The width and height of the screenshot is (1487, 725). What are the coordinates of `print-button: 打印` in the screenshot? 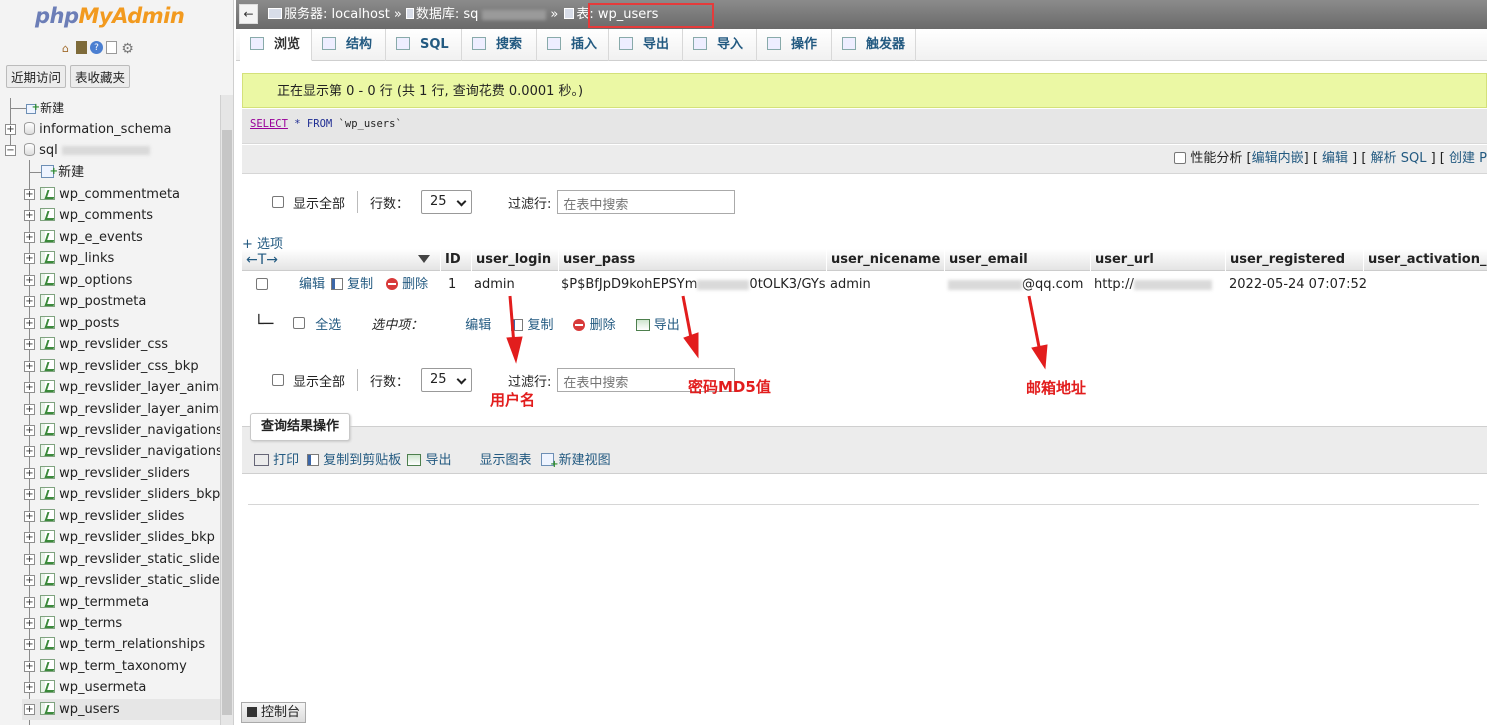 It's located at (276, 458).